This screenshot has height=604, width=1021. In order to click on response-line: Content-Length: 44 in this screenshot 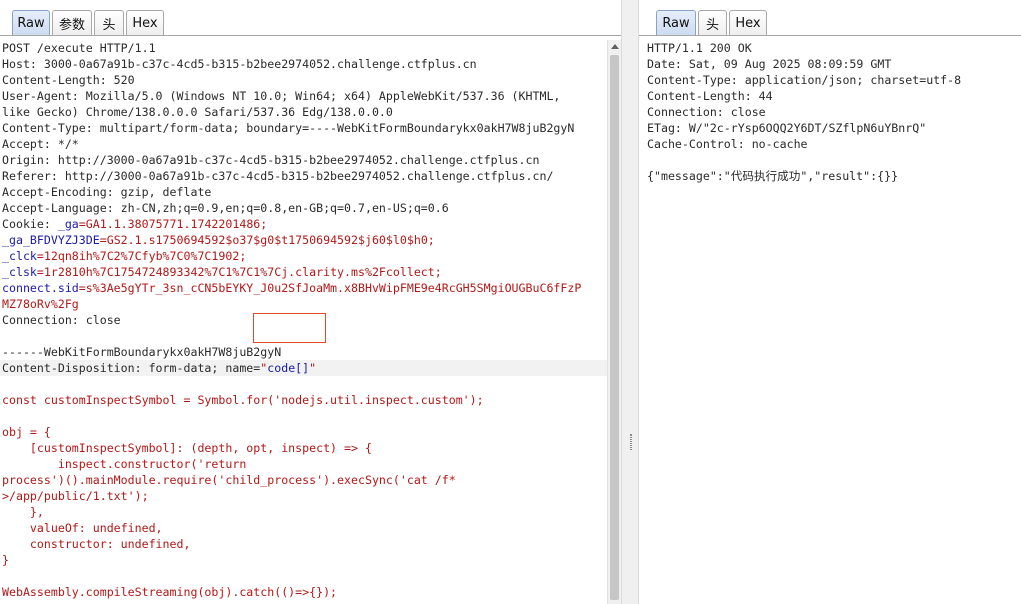, I will do `click(710, 96)`.